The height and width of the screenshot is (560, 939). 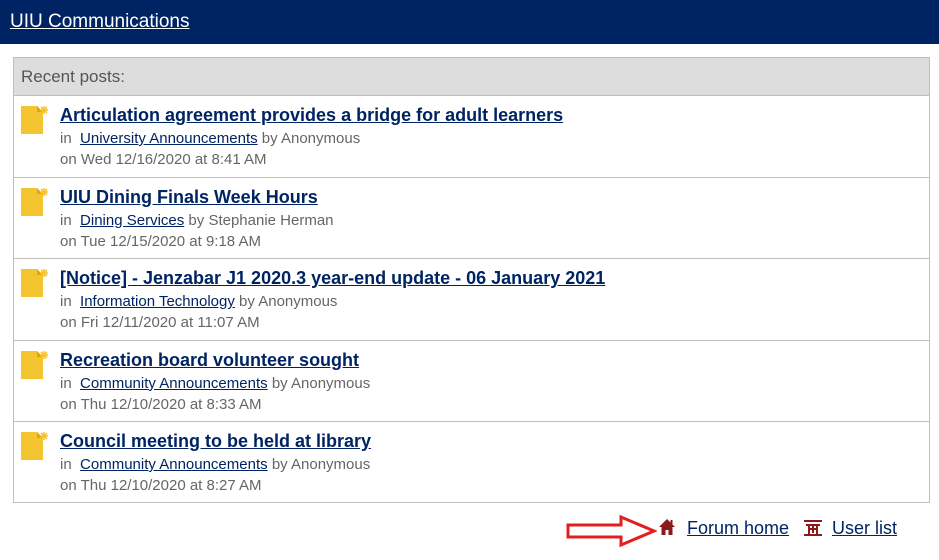 I want to click on post-title-link: Recreation board volunteer sought, so click(x=209, y=360).